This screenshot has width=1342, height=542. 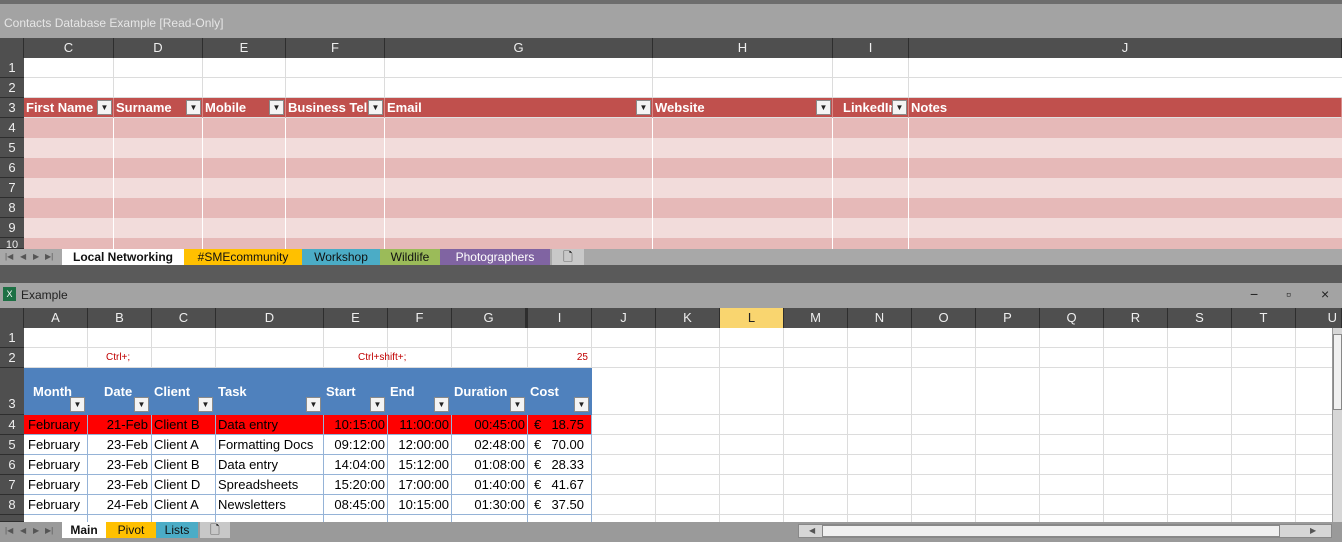 I want to click on cell-duration: 01:30:00, so click(x=488, y=504).